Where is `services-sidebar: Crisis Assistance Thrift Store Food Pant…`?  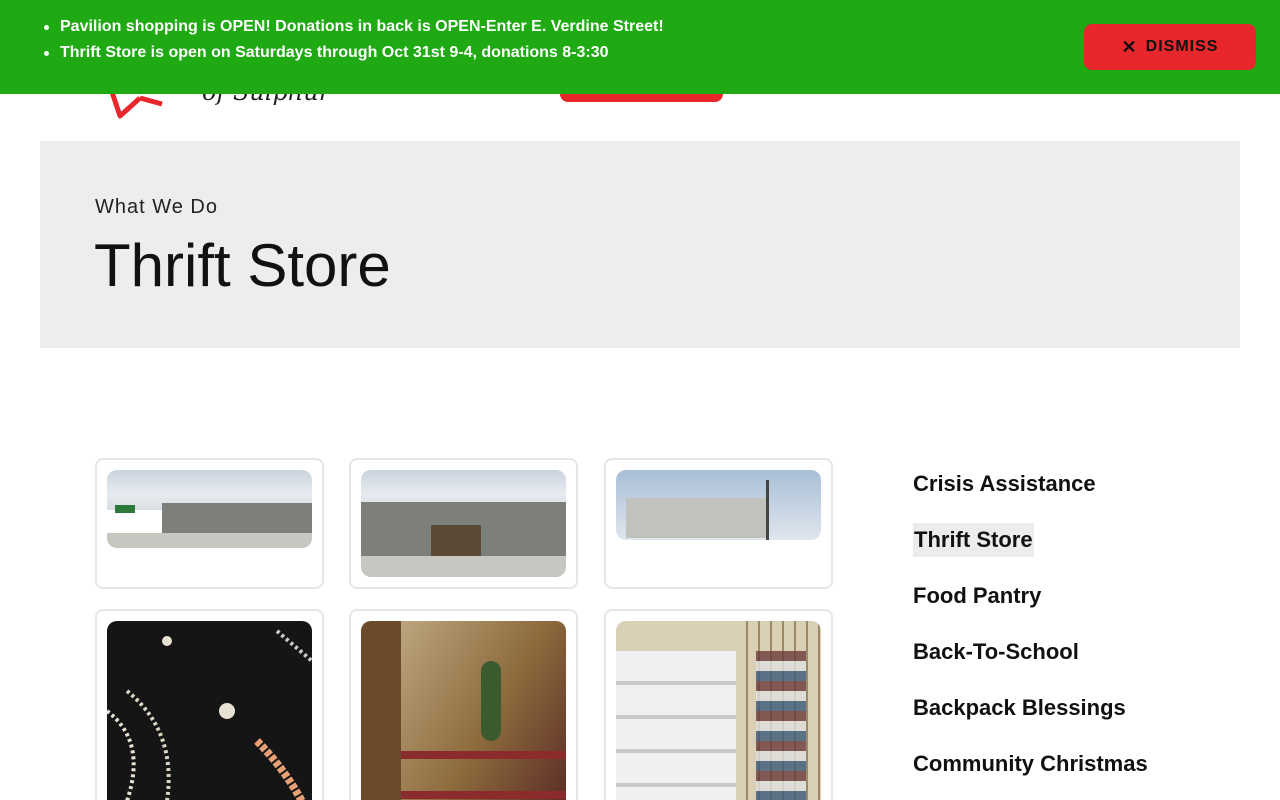 services-sidebar: Crisis Assistance Thrift Store Food Pant… is located at coordinates (1063, 633).